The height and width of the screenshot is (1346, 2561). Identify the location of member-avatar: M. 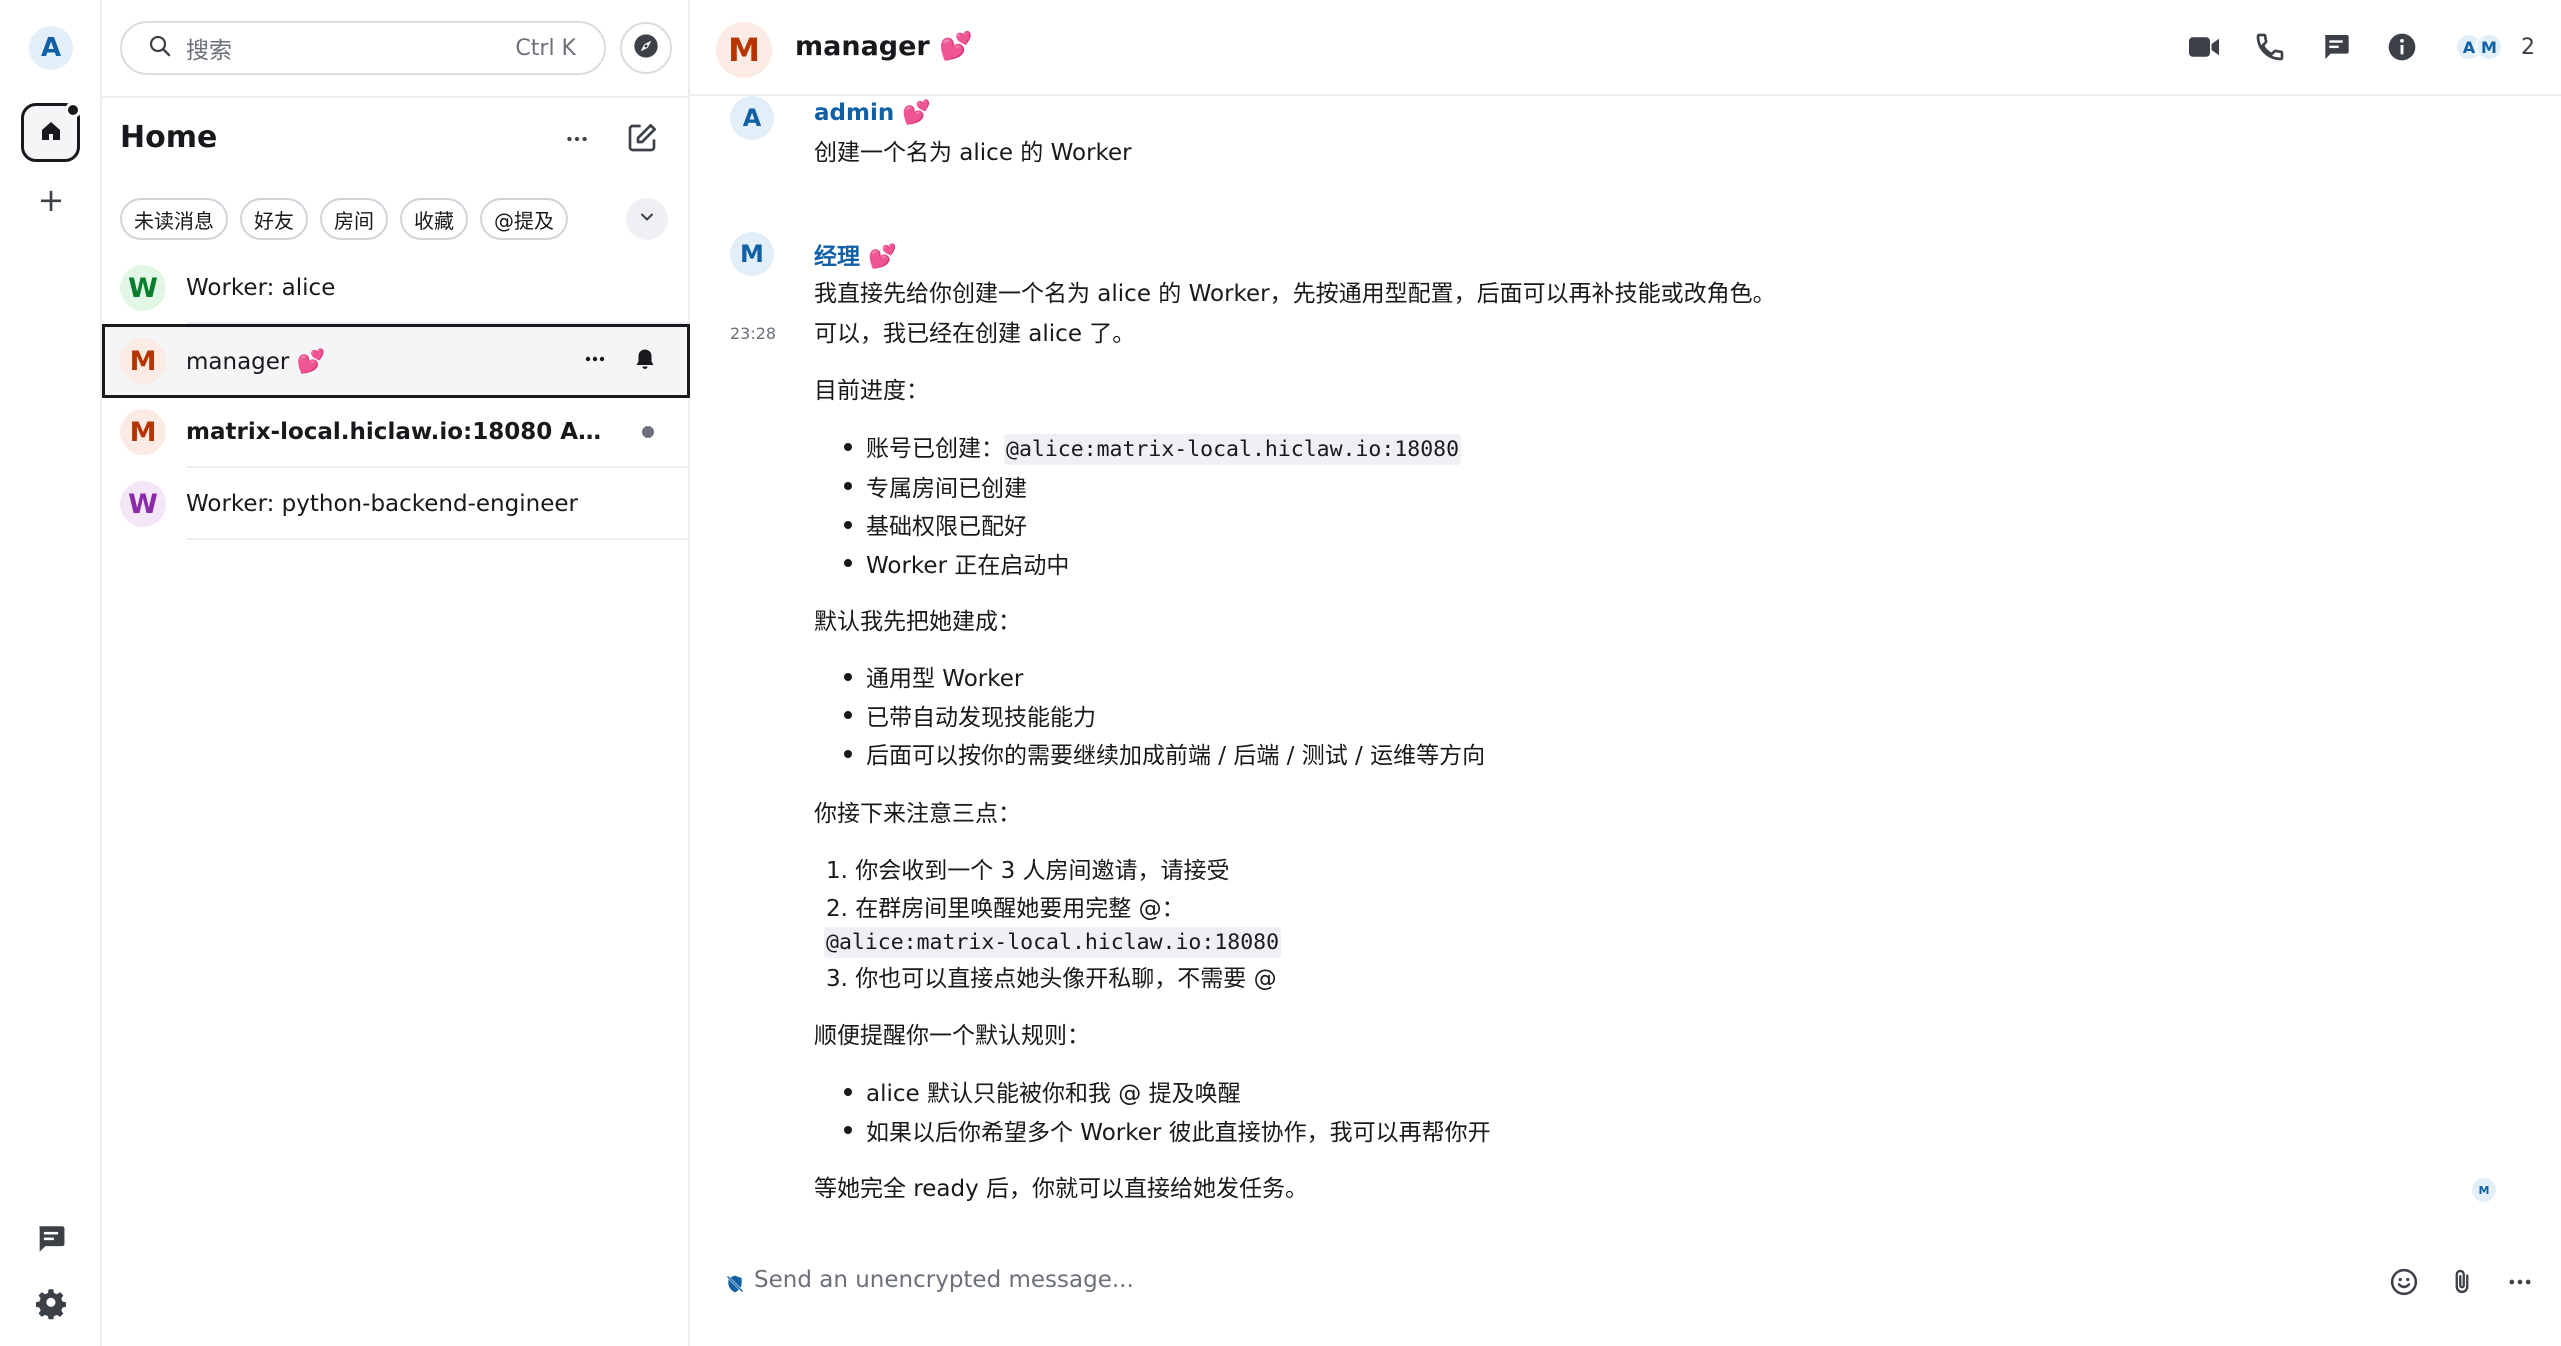
(2489, 47).